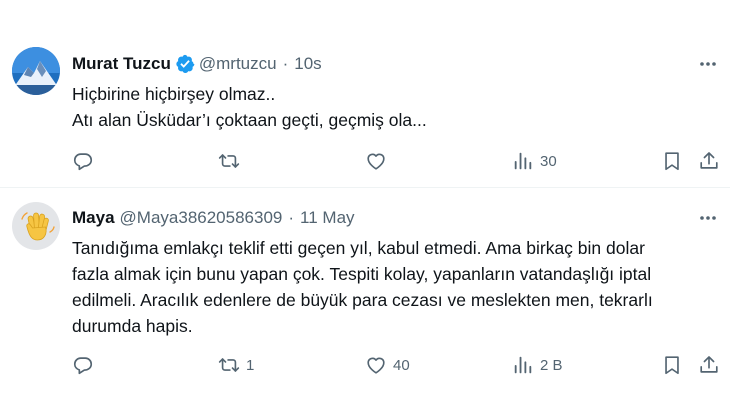 The height and width of the screenshot is (420, 730). I want to click on like-button, so click(379, 161).